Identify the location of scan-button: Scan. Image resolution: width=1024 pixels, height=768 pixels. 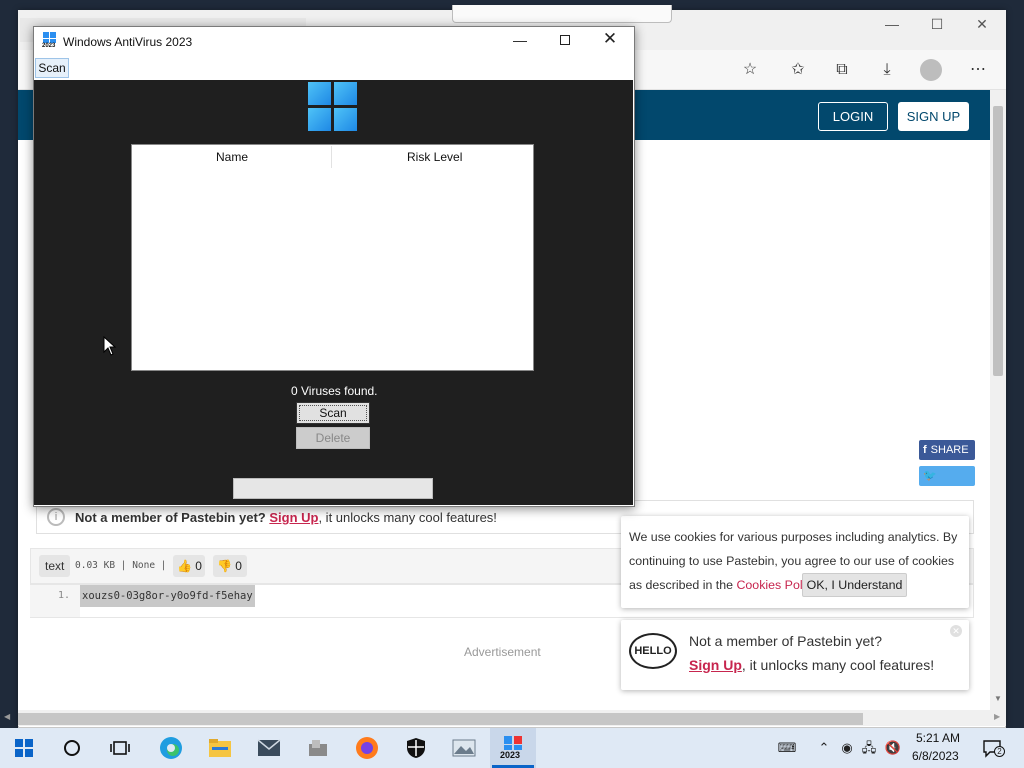
(333, 413).